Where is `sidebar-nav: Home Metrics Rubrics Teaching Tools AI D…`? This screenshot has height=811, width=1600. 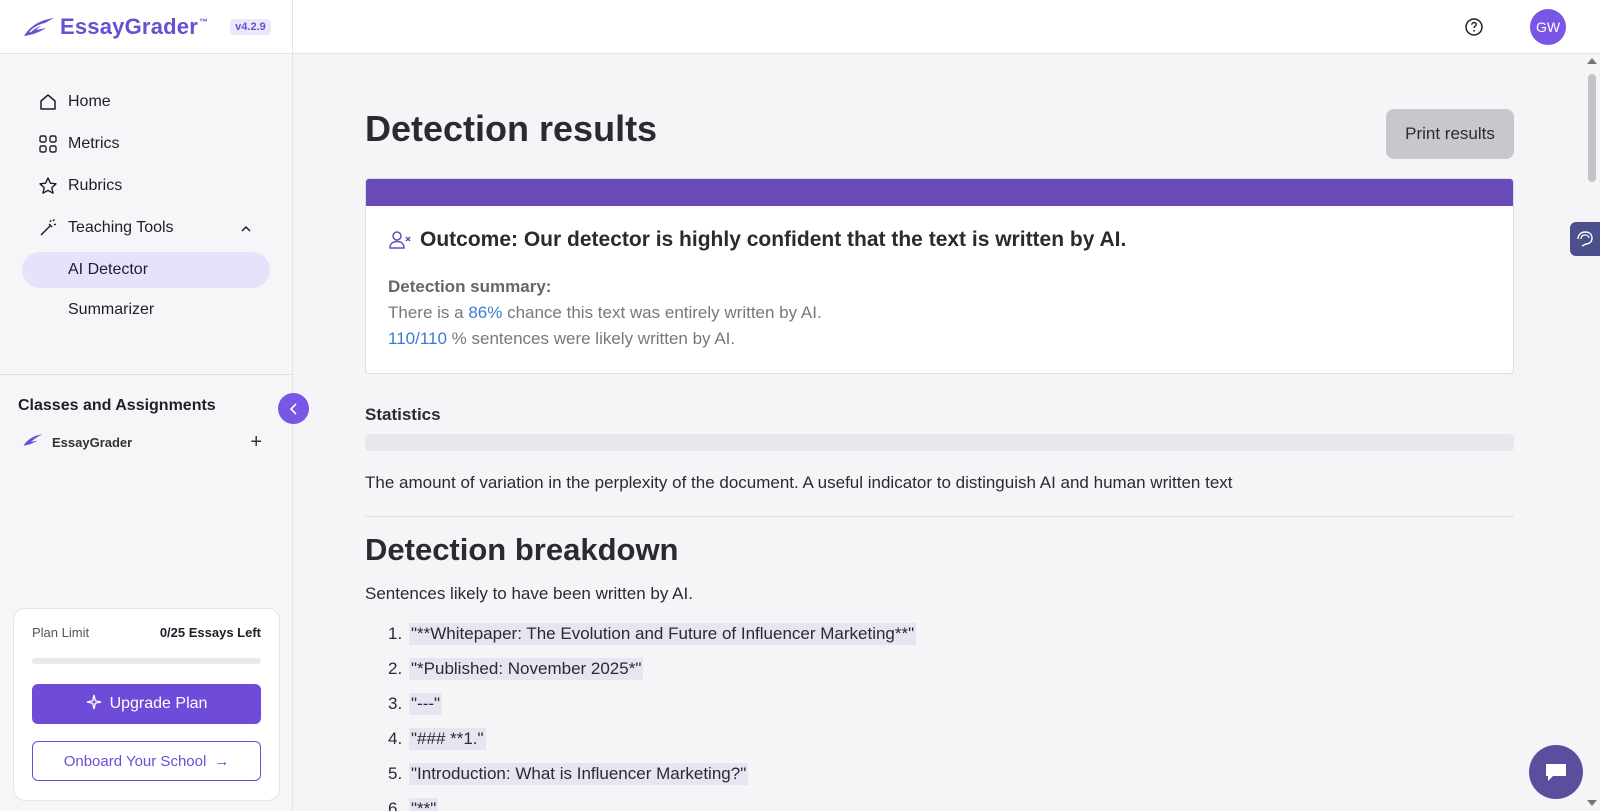
sidebar-nav: Home Metrics Rubrics Teaching Tools AI D… is located at coordinates (146, 191).